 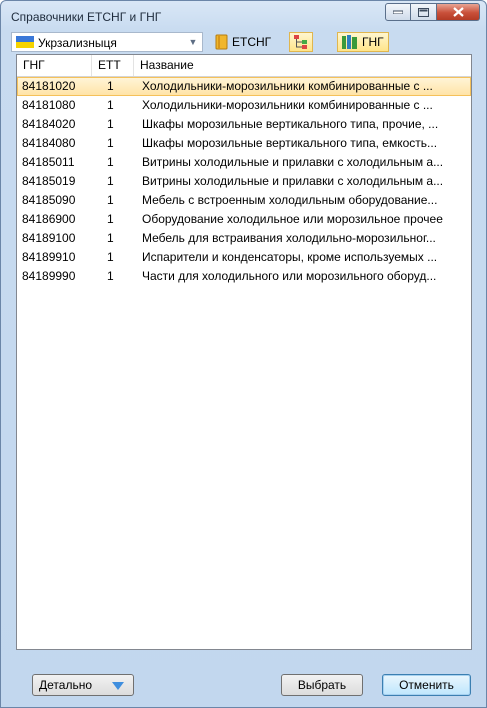 I want to click on cell-gng: 84185011, so click(x=48, y=162).